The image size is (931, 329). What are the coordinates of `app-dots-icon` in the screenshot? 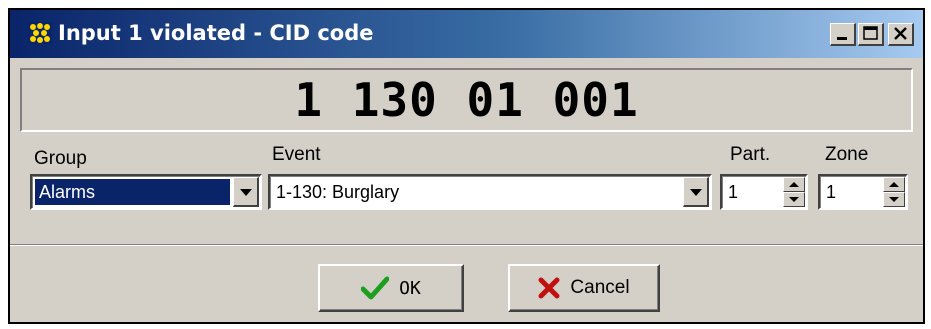 It's located at (40, 33).